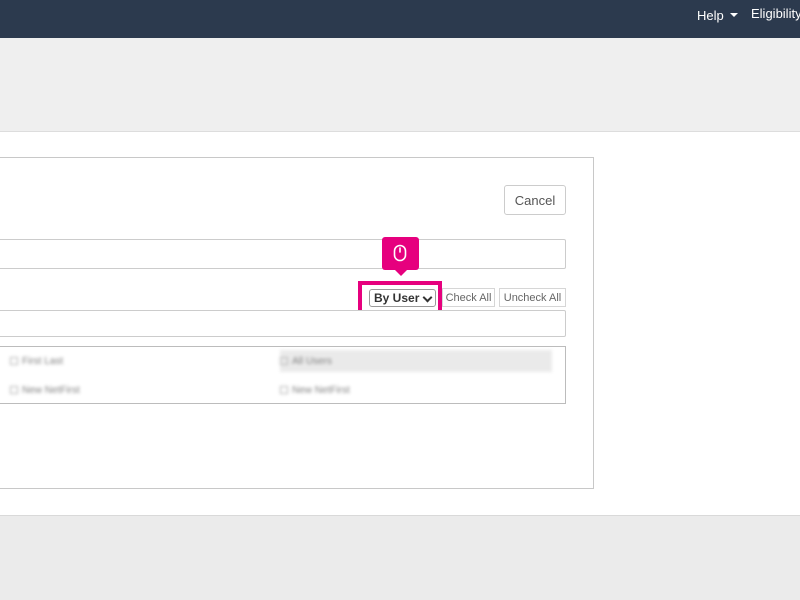 Image resolution: width=800 pixels, height=600 pixels. Describe the element at coordinates (427, 297) in the screenshot. I see `chevron-down-icon` at that location.